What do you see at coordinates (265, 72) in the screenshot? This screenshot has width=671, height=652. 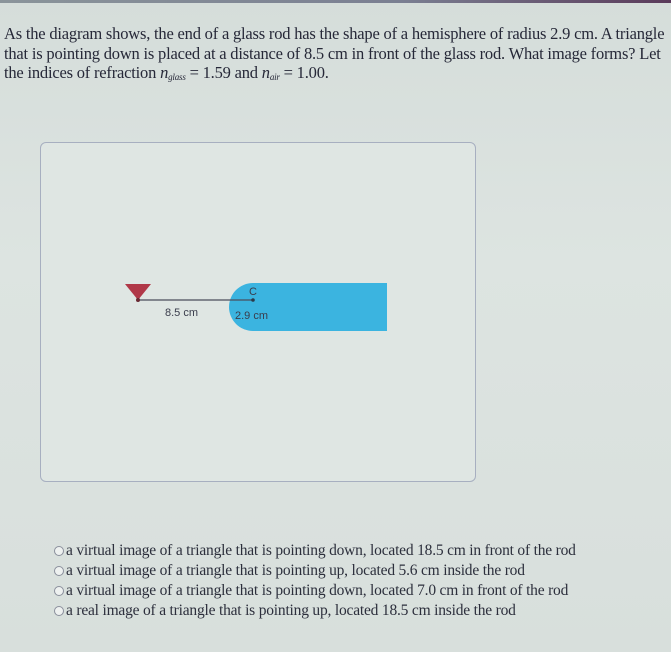 I see `n-air-symbol: n` at bounding box center [265, 72].